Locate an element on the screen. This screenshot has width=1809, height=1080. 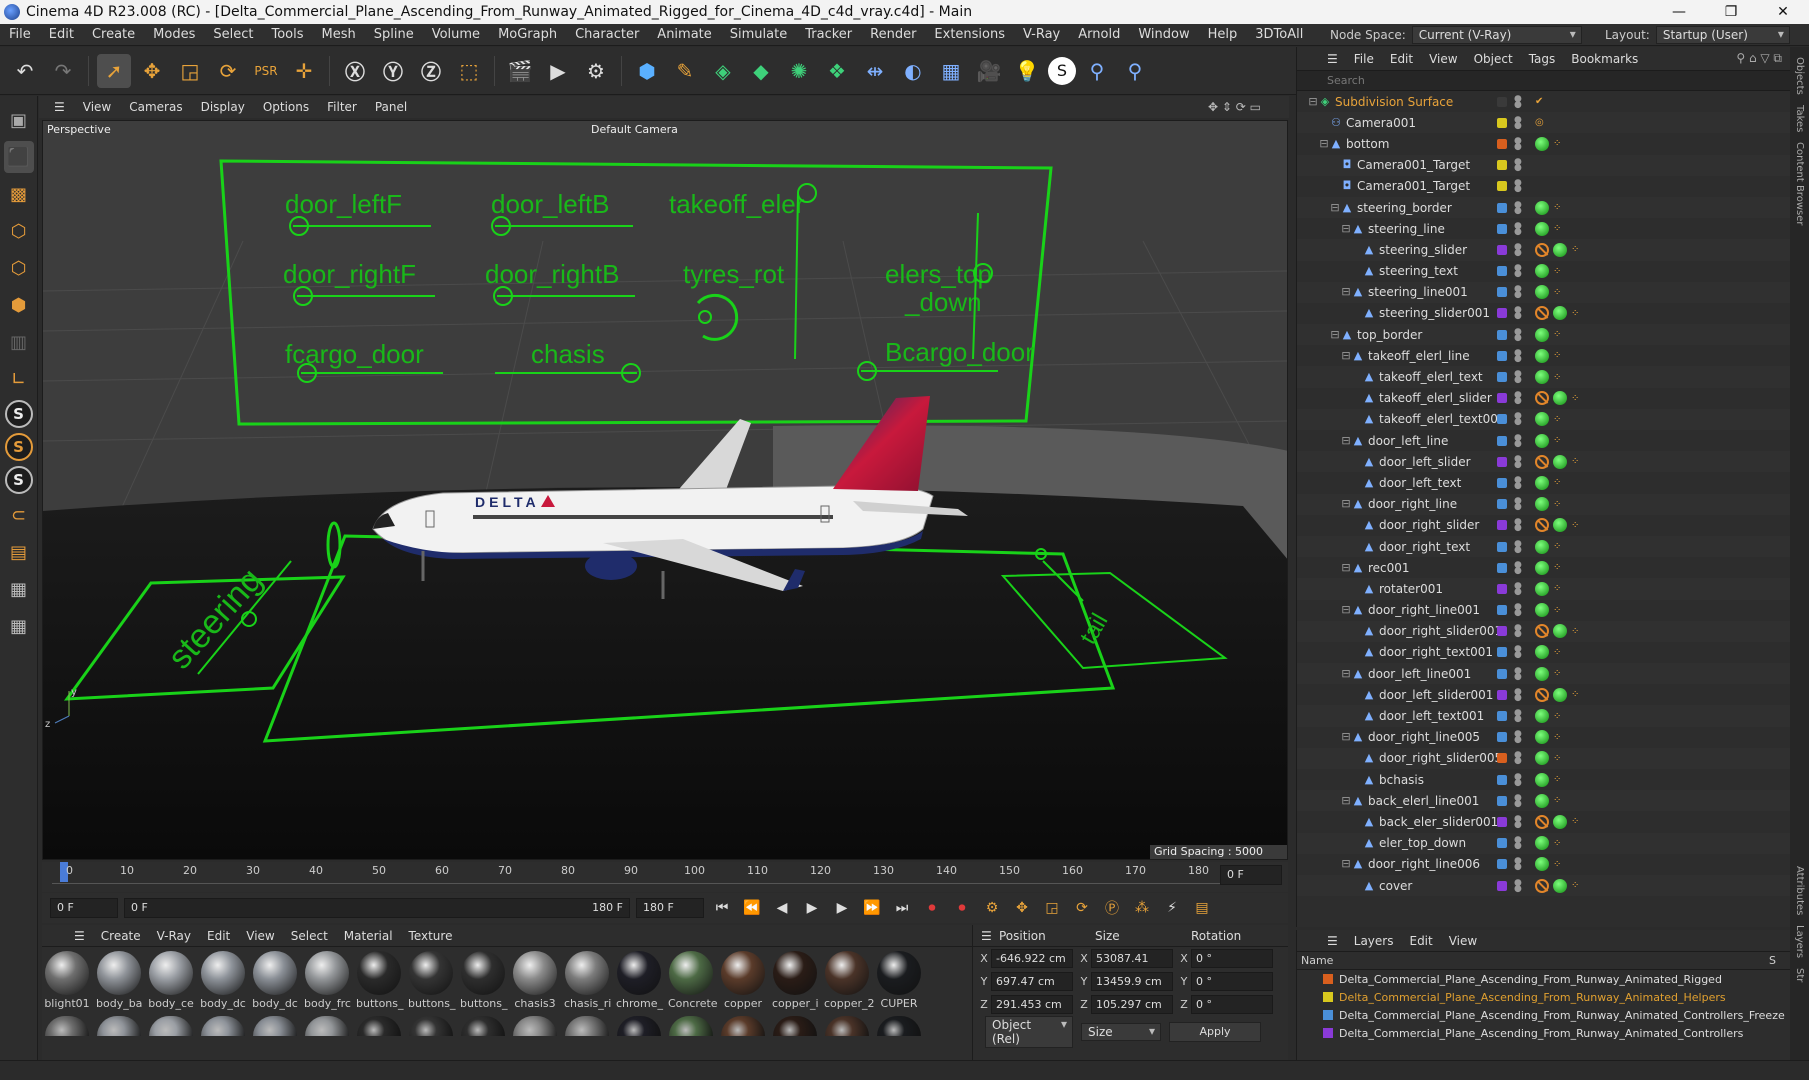
menu-help: Help is located at coordinates (1223, 35).